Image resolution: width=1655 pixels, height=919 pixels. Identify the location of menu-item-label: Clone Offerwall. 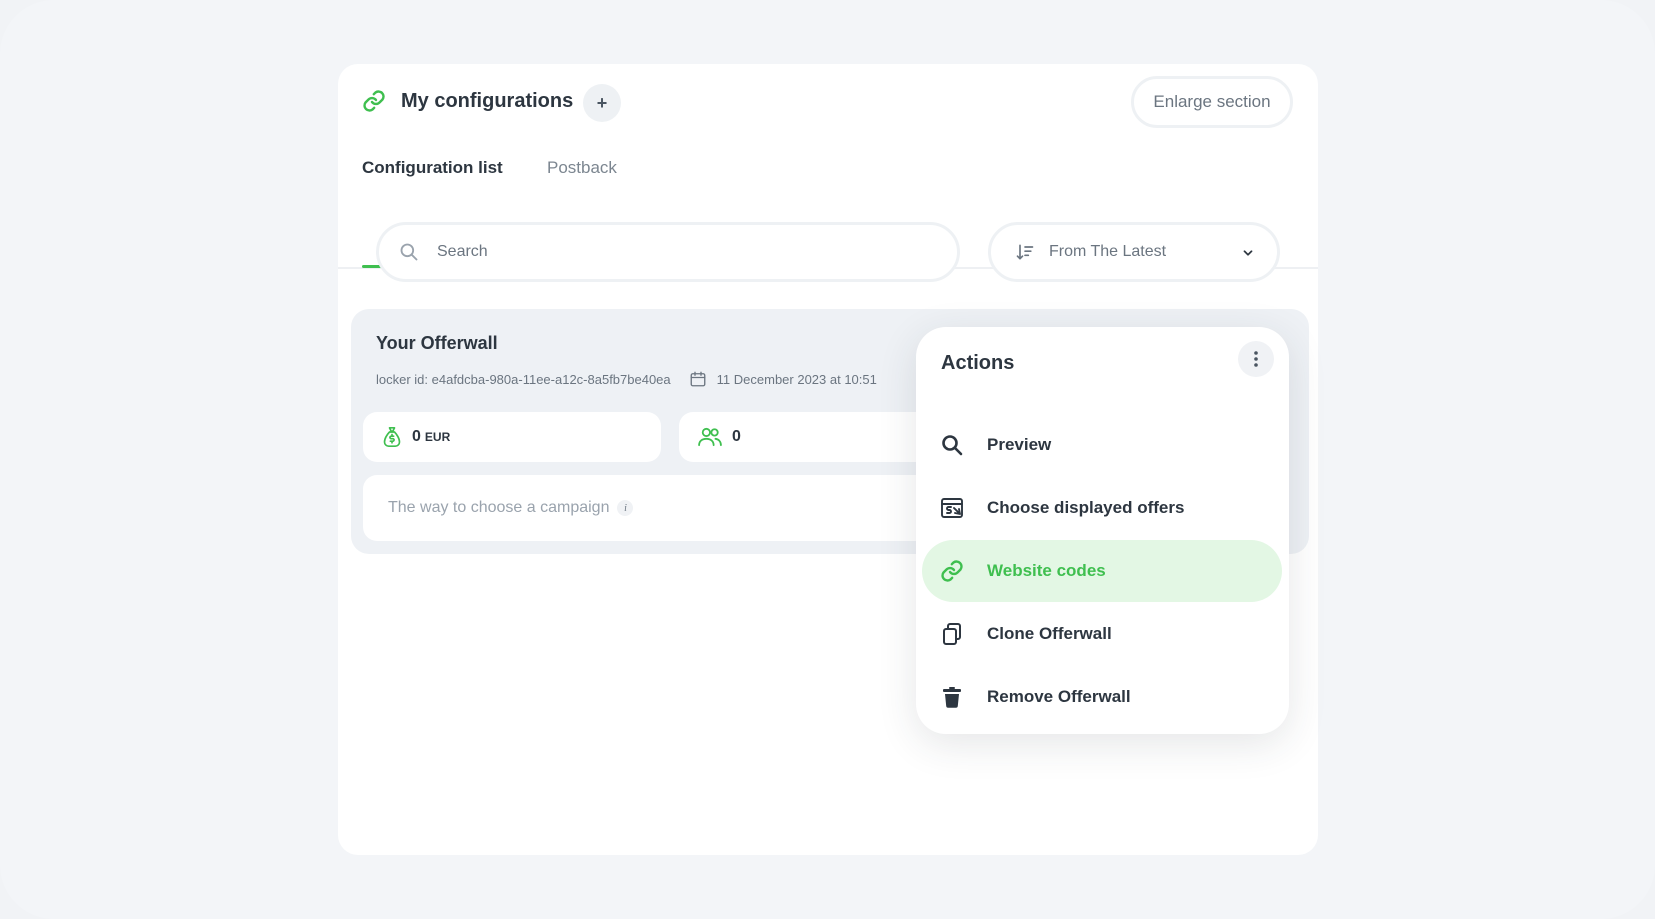
(1049, 633).